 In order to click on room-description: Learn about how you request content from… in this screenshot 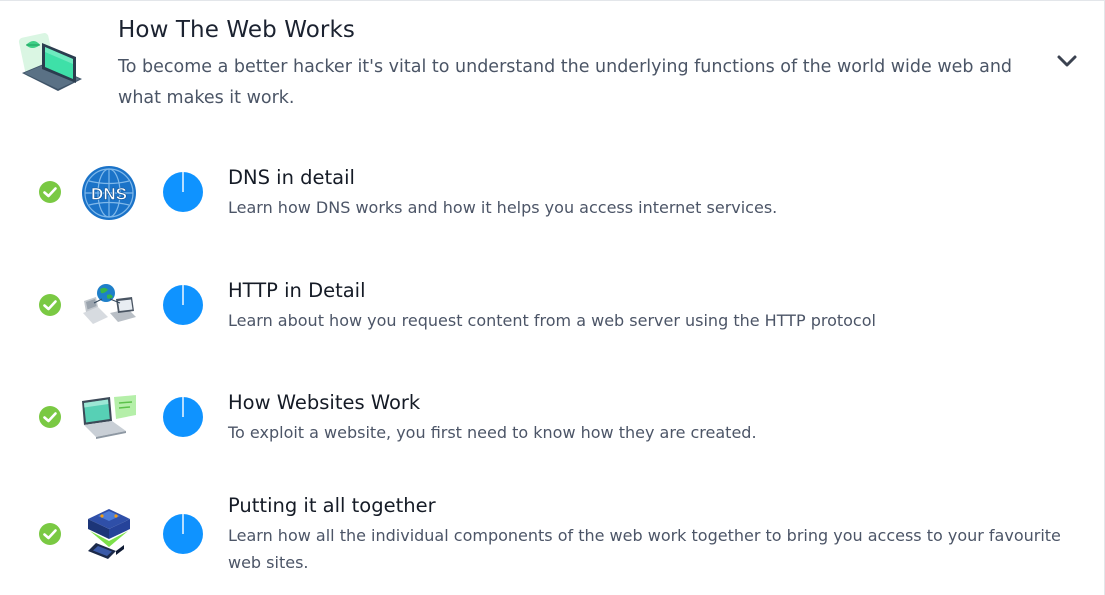, I will do `click(552, 320)`.